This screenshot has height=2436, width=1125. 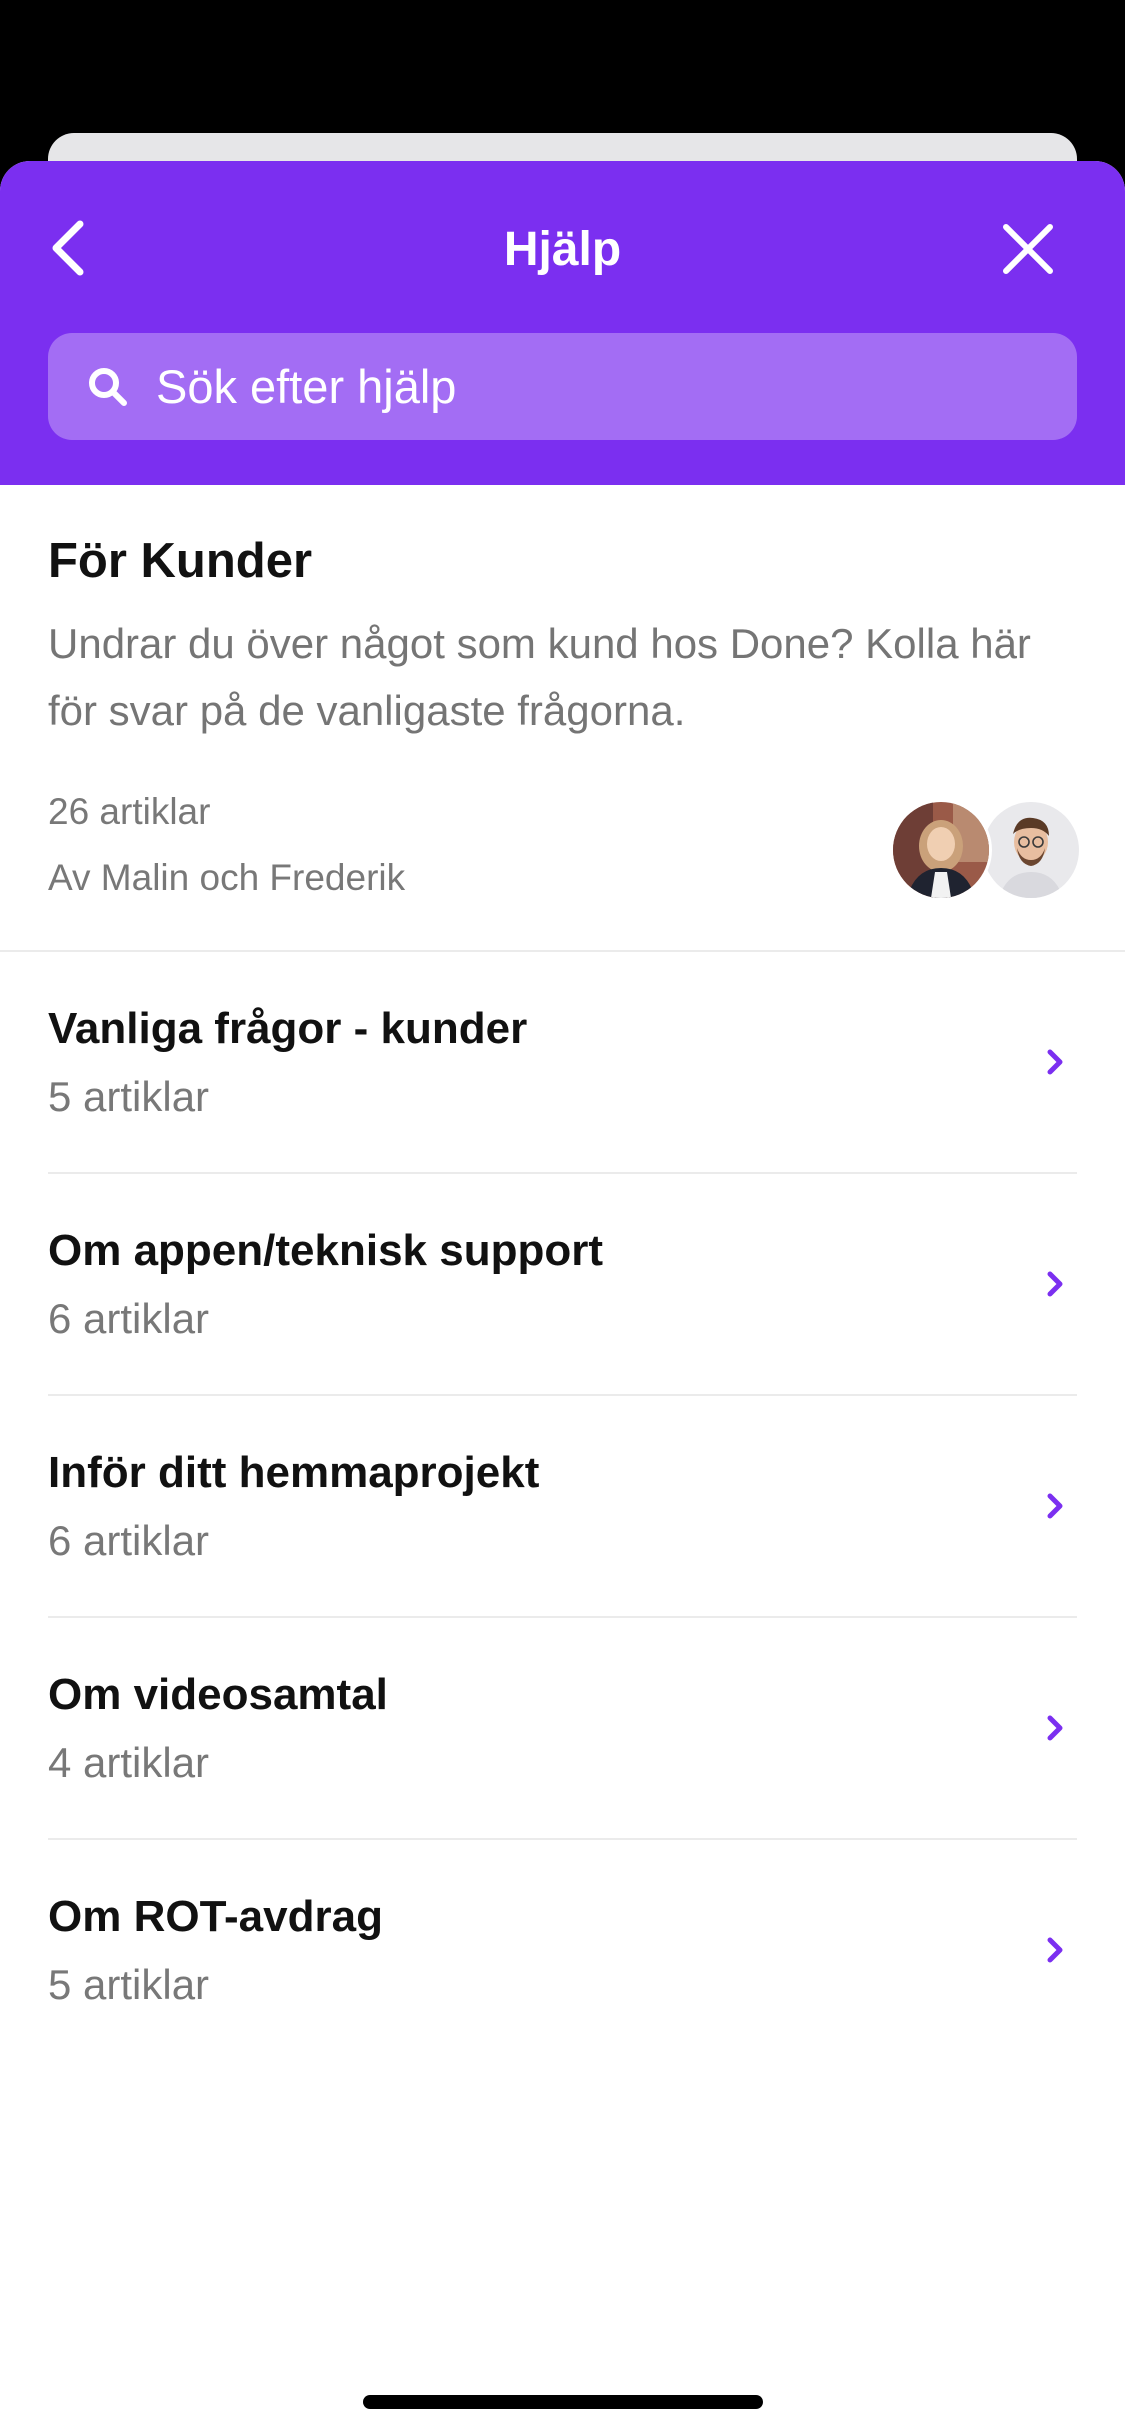 What do you see at coordinates (180, 561) in the screenshot?
I see `collection-title: För Kunder` at bounding box center [180, 561].